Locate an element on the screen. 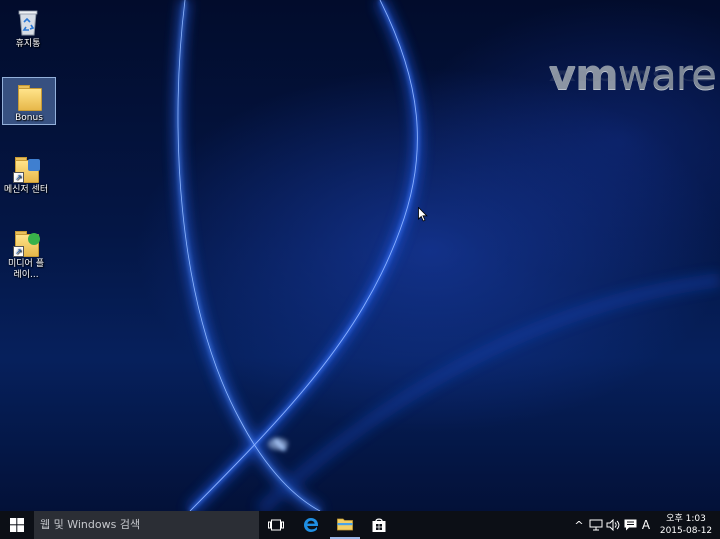 Image resolution: width=720 pixels, height=539 pixels. store-icon is located at coordinates (379, 525).